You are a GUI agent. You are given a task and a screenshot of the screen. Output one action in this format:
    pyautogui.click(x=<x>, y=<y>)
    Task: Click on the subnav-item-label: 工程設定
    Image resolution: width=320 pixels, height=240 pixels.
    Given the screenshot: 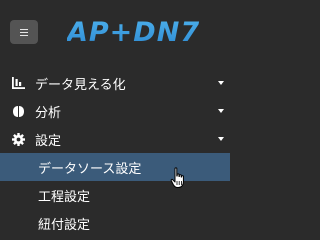 What is the action you would take?
    pyautogui.click(x=64, y=197)
    